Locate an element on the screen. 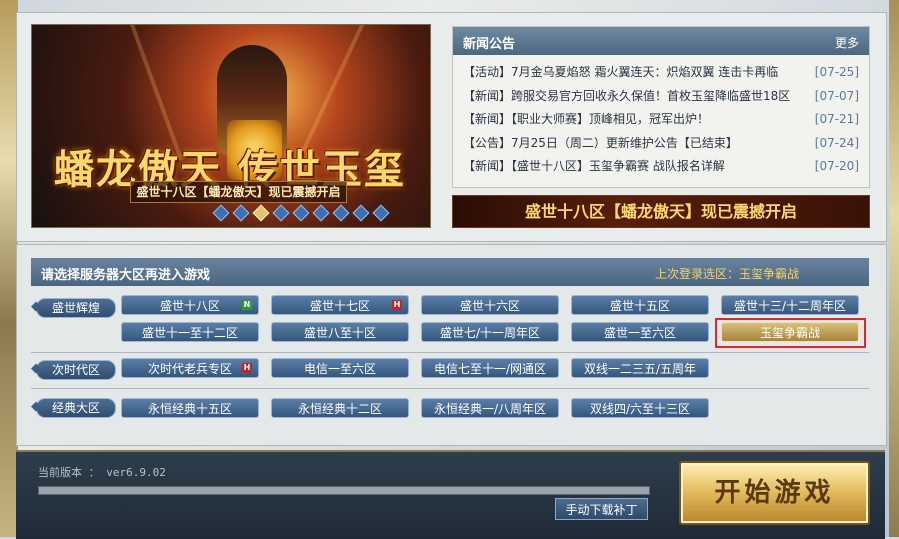  update-progress-bar is located at coordinates (344, 490).